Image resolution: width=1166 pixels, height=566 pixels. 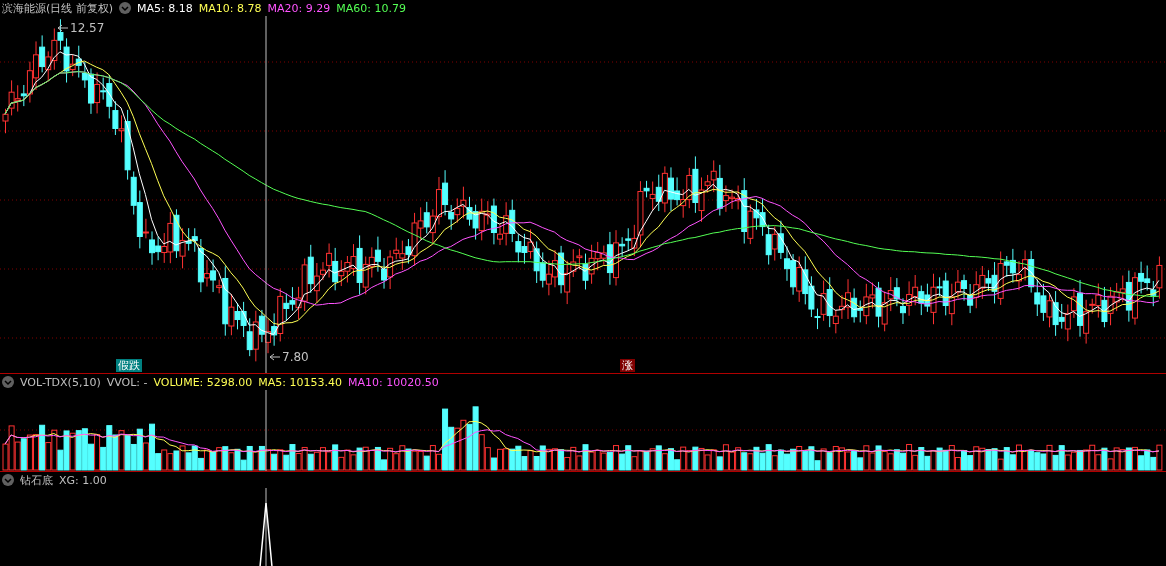 What do you see at coordinates (87, 28) in the screenshot?
I see `high-price-label: 12.57` at bounding box center [87, 28].